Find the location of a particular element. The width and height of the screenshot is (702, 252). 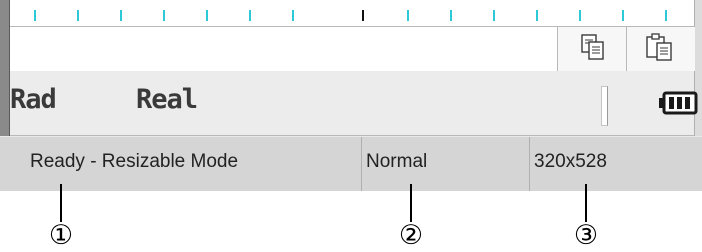

copy-icon is located at coordinates (592, 47).